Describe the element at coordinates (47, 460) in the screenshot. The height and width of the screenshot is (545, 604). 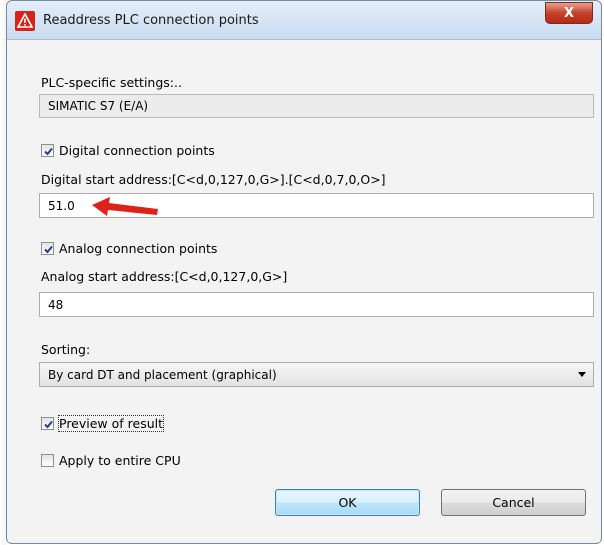
I see `apply-cpu-checkbox` at that location.